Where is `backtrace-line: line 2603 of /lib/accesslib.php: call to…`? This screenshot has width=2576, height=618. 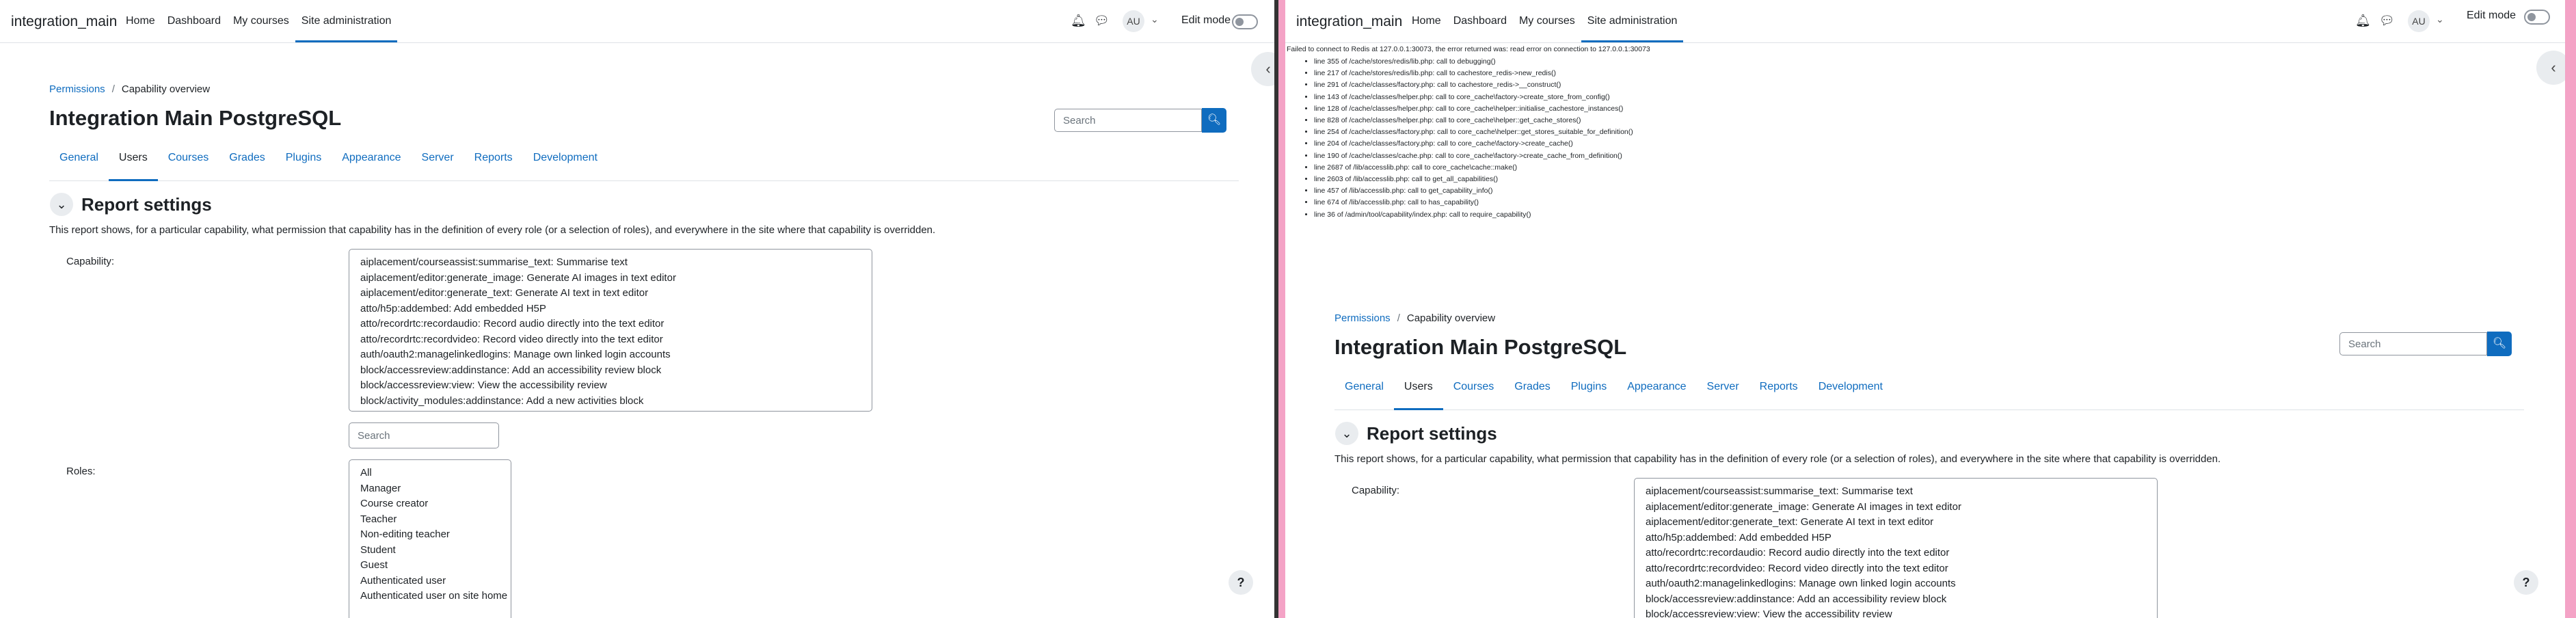
backtrace-line: line 2603 of /lib/accesslib.php: call to… is located at coordinates (1473, 179).